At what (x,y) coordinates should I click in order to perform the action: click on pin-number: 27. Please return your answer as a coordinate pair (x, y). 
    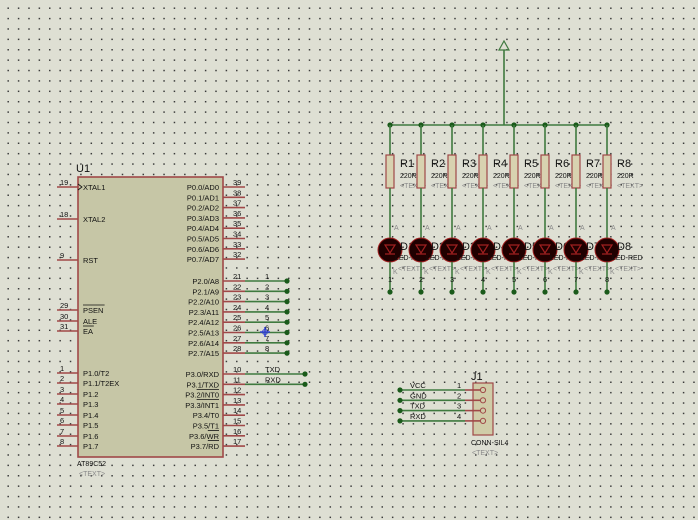
    Looking at the image, I should click on (237, 338).